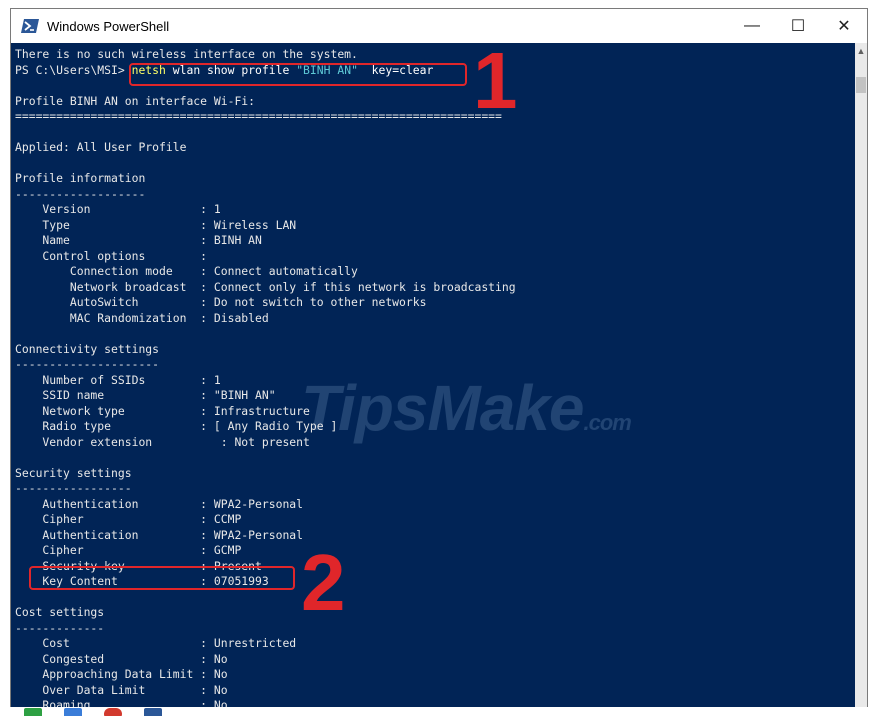  I want to click on console-line: Connection mode : Connect automatically, so click(186, 271).